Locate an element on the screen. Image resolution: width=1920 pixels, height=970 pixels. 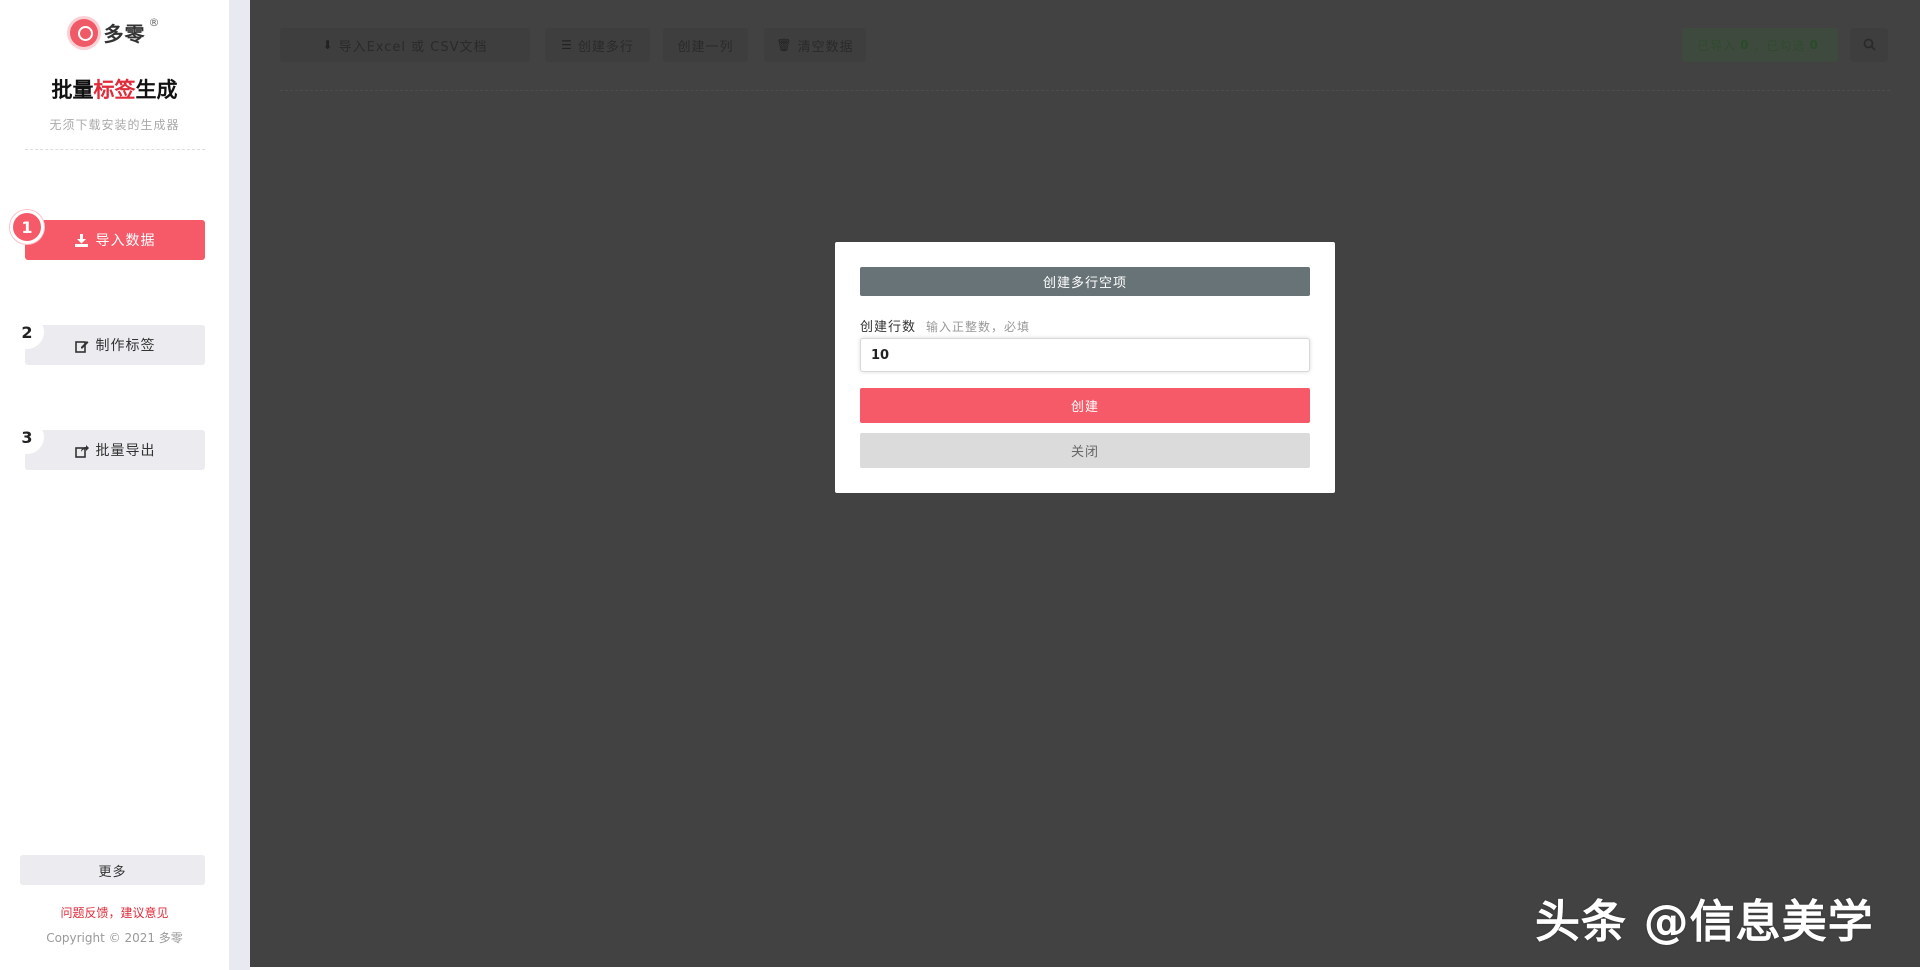
import-excel-button: ⬇ 导入Excel 或 CSV文档 is located at coordinates (405, 45).